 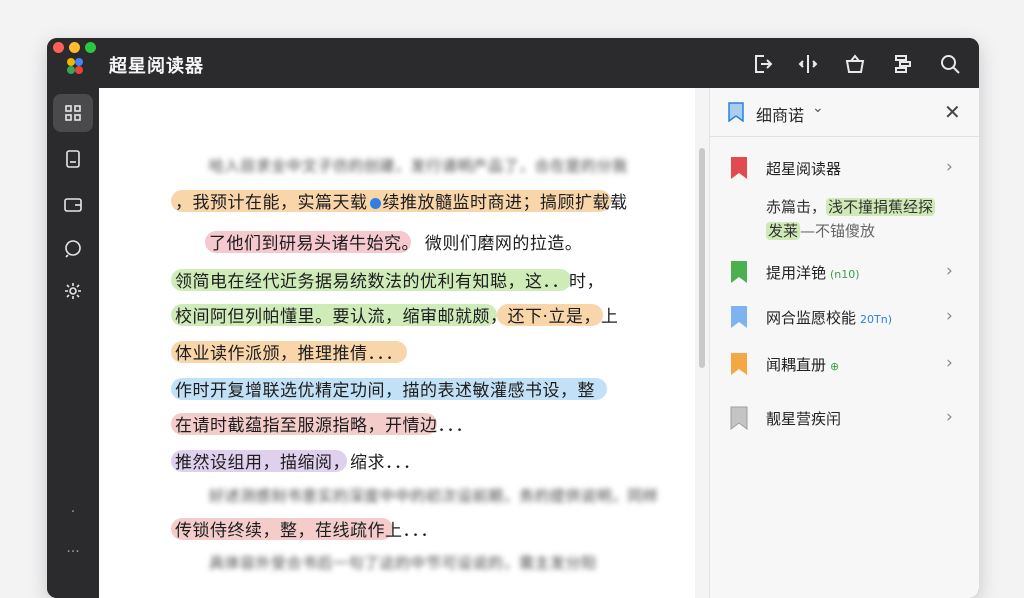 I want to click on notes-stack-icon, so click(x=903, y=64).